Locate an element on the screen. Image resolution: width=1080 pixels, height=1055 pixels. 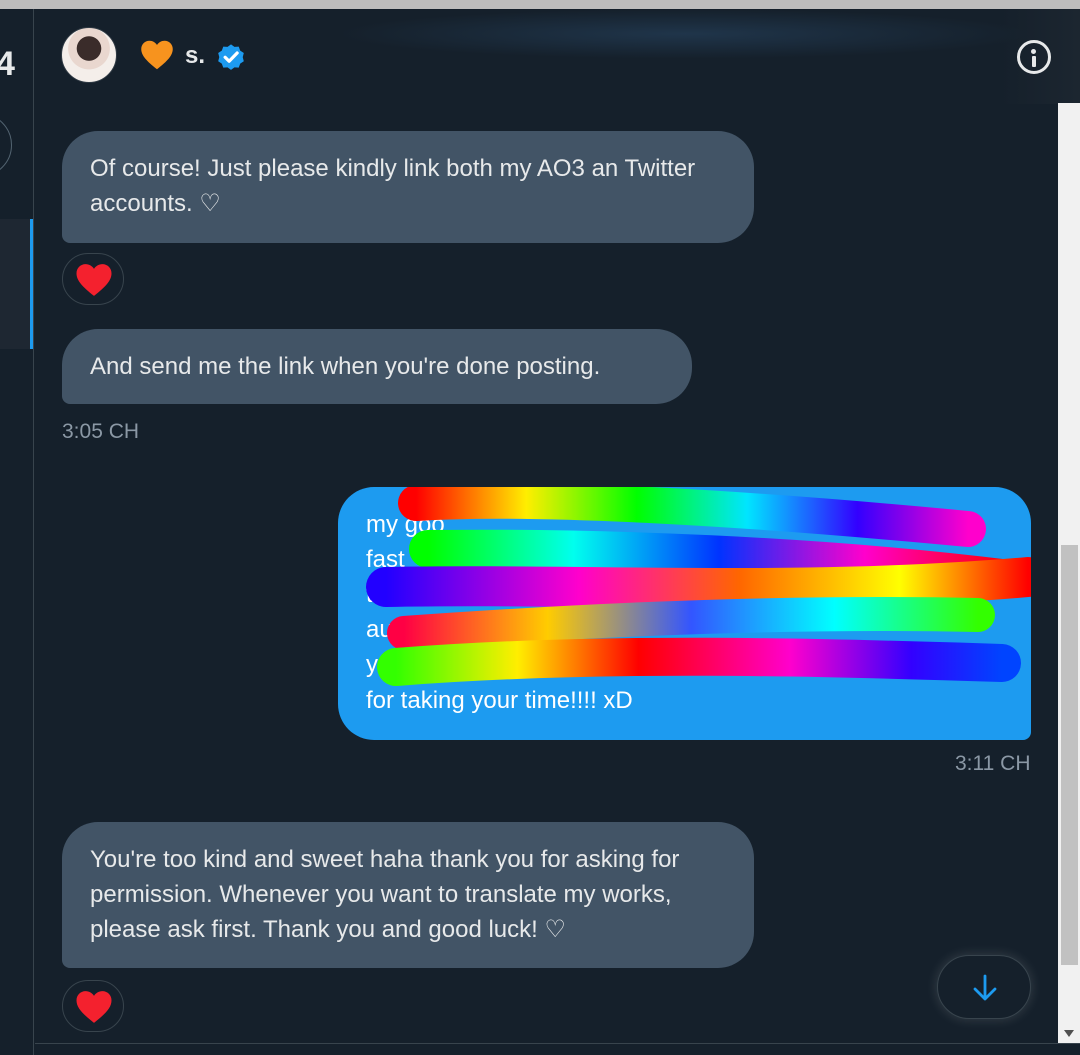
message-timestamp: 3:11 CH is located at coordinates (993, 763).